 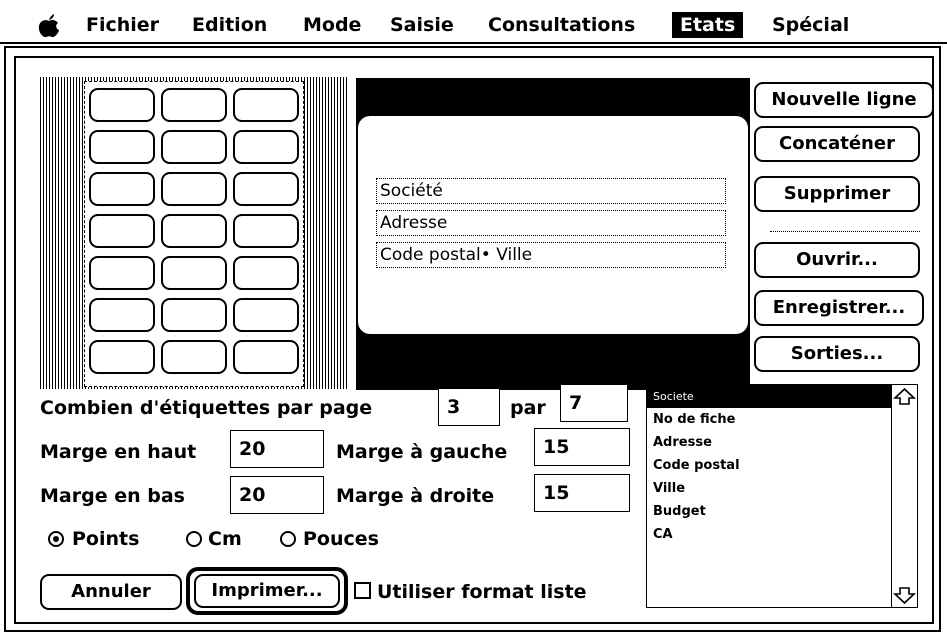 What do you see at coordinates (341, 539) in the screenshot?
I see `inches-radio-label: Pouces` at bounding box center [341, 539].